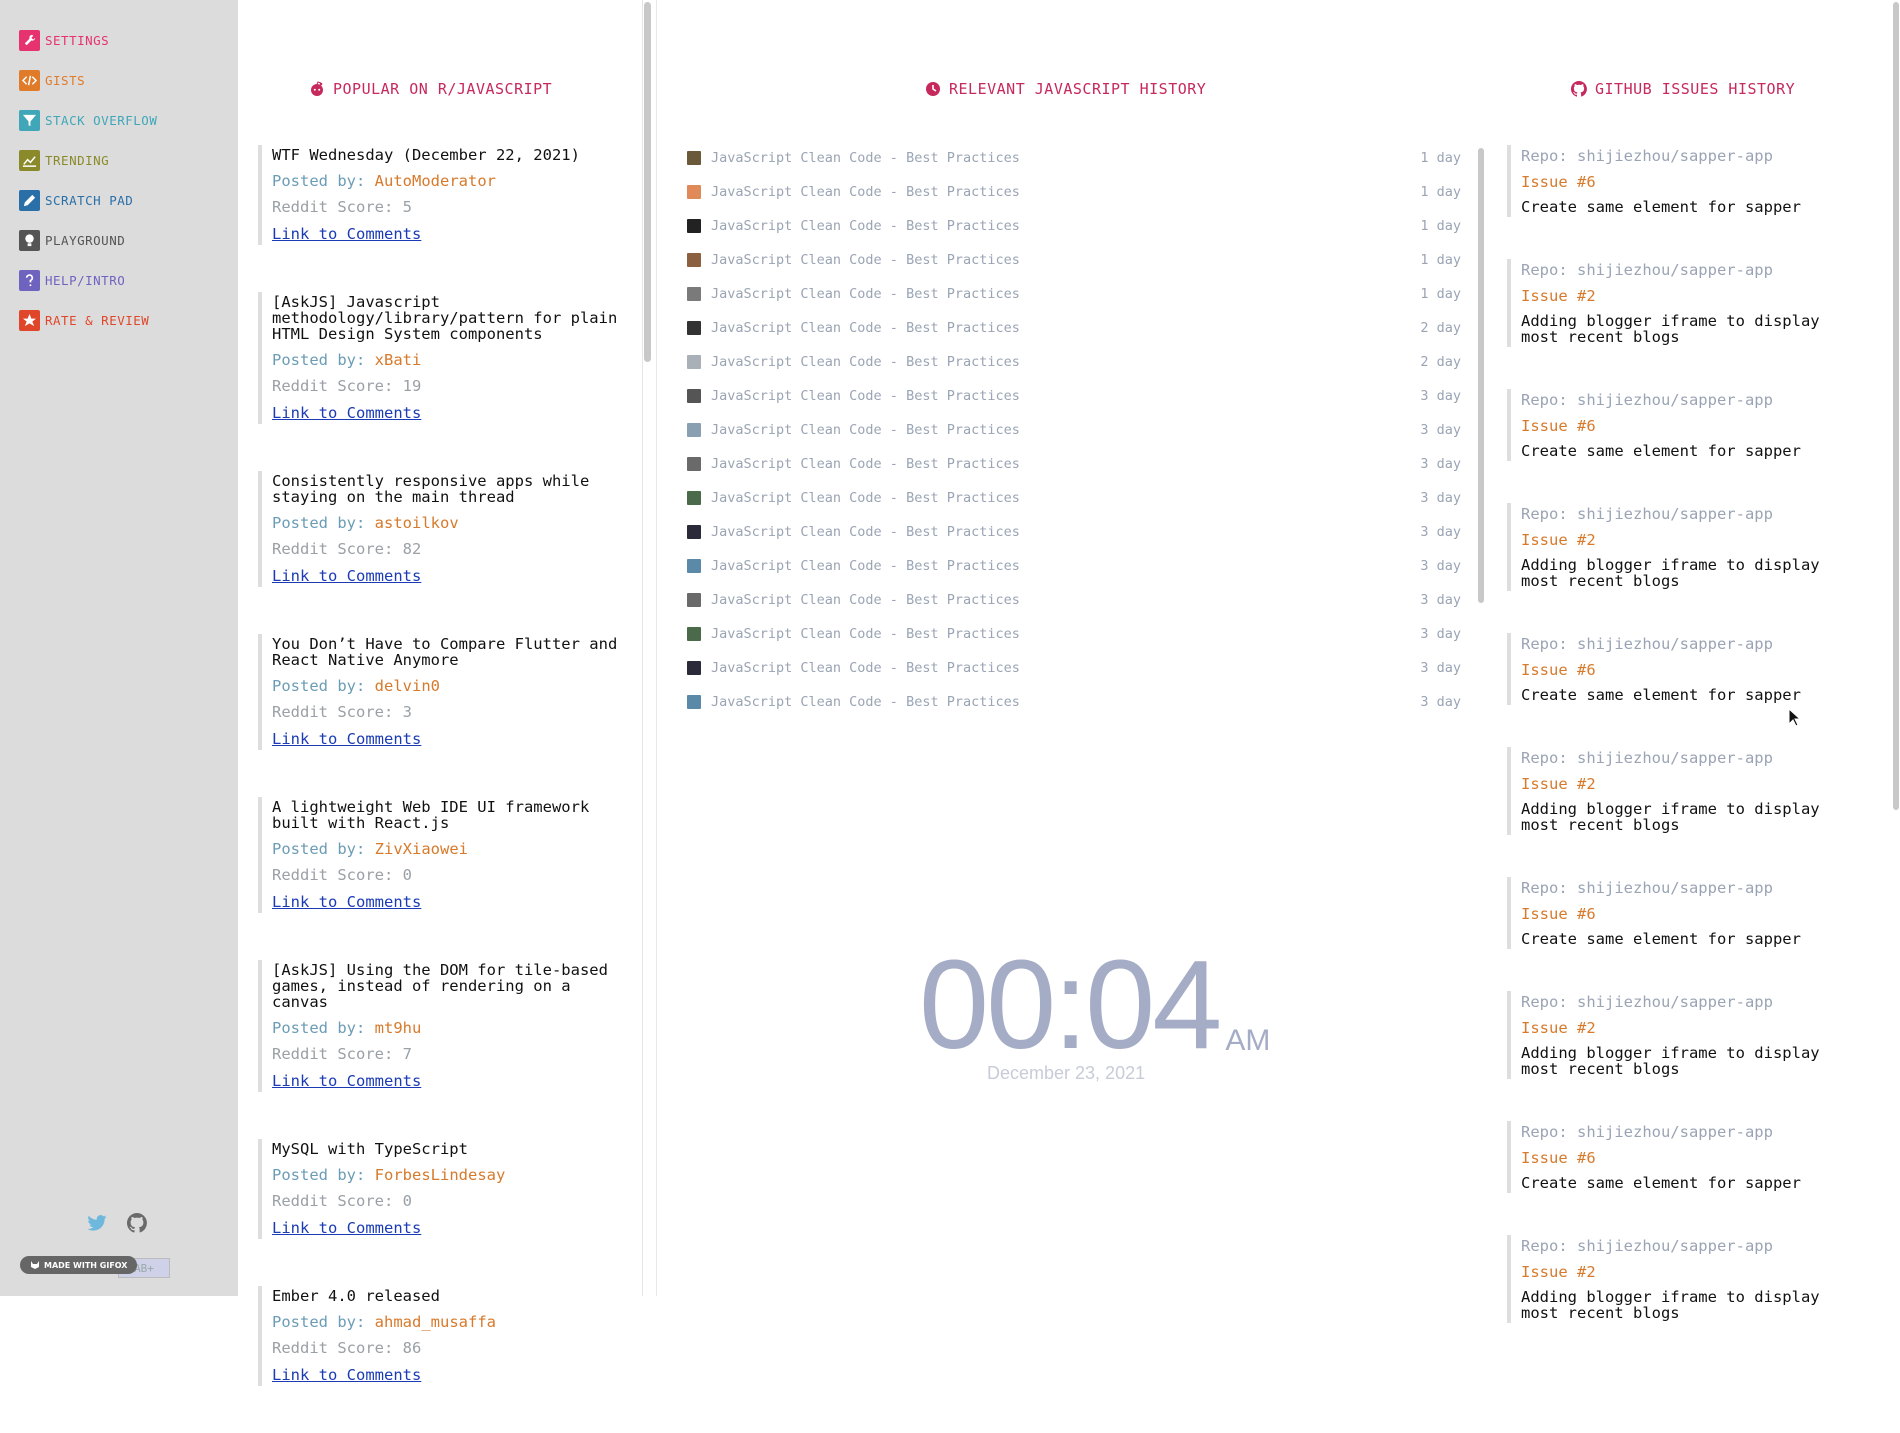 The image size is (1900, 1433). I want to click on sidebar-item-stack-overflow: STACK OVERFLOW, so click(88, 120).